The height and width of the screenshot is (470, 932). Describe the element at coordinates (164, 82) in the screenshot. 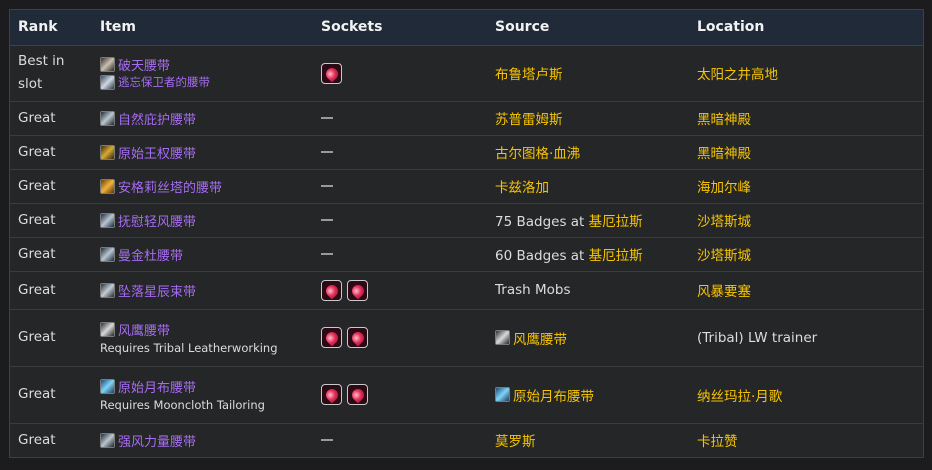

I see `item-link: 逃忘保卫者的腰带` at that location.